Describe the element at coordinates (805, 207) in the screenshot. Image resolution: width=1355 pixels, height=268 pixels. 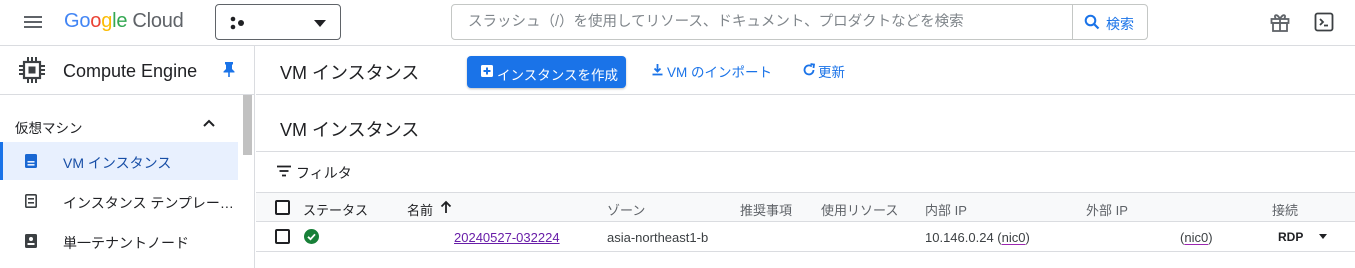
I see `table-header: ステータス 名前 ゾーン 推奨事項 使用リソース 内部 IP 外部 IP 接続` at that location.